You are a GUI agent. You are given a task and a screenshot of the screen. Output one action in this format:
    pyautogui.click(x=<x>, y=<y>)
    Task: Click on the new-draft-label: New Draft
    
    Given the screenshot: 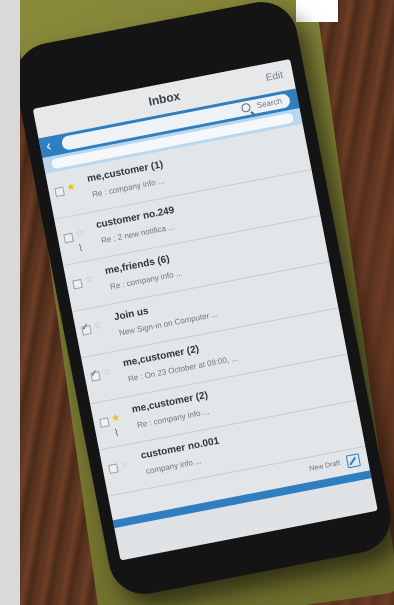 What is the action you would take?
    pyautogui.click(x=325, y=466)
    